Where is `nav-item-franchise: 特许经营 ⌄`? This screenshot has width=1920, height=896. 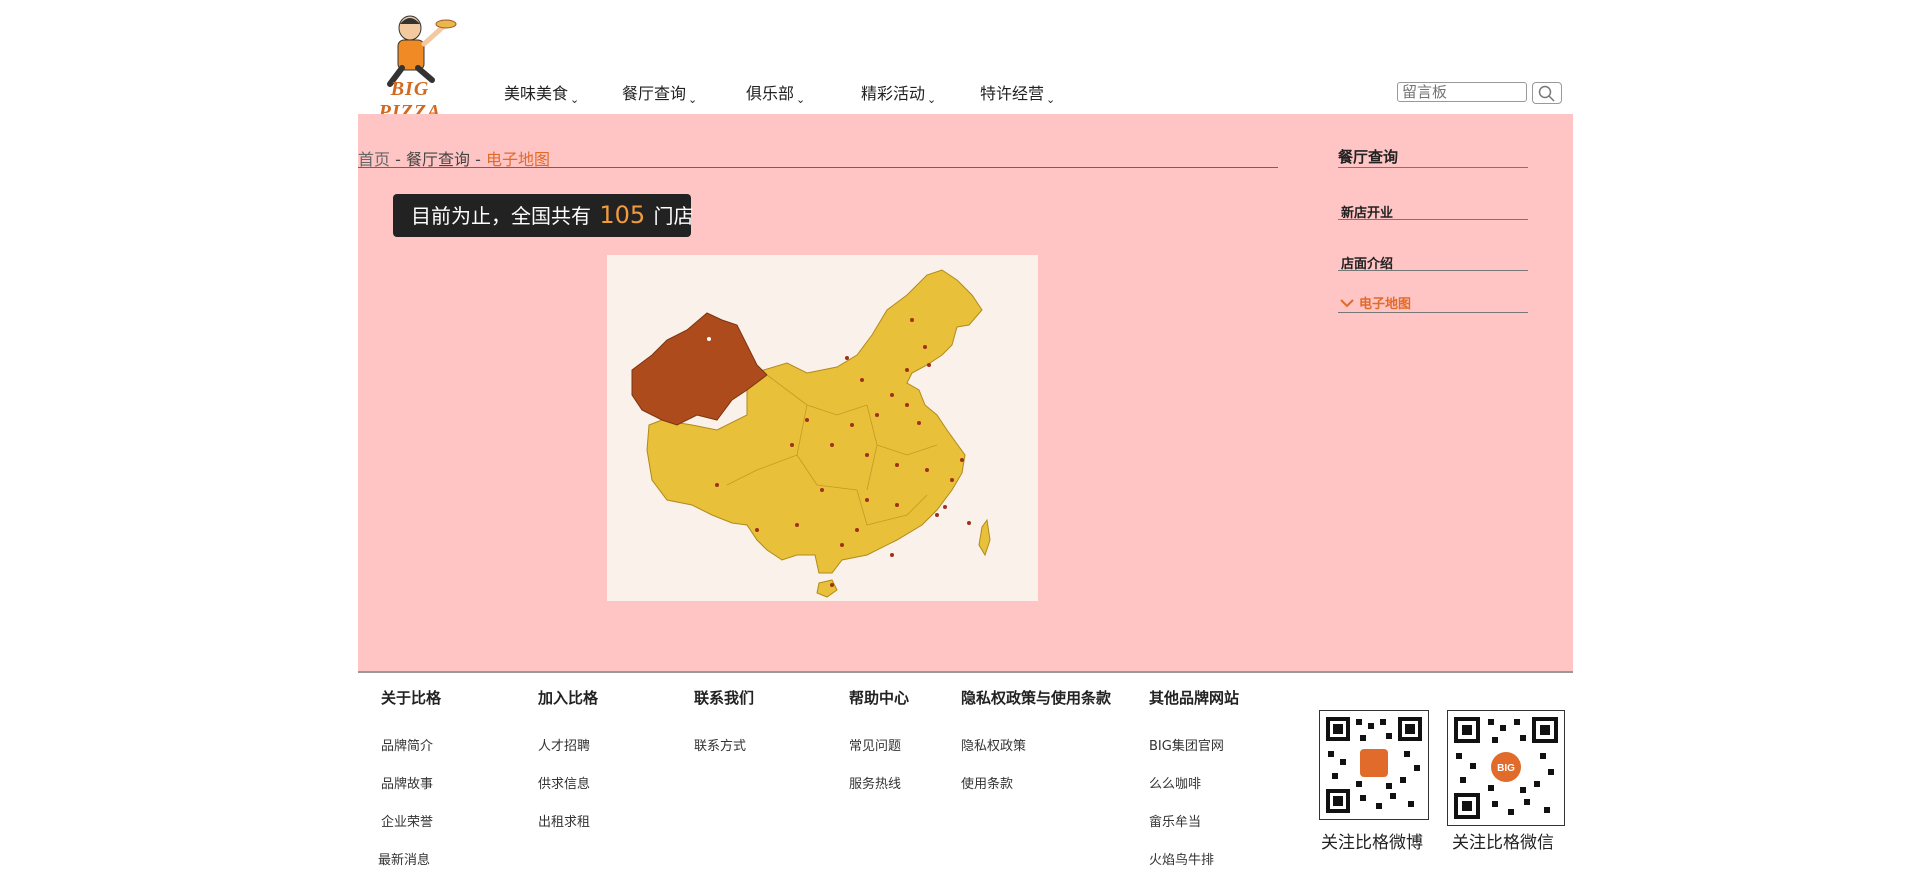 nav-item-franchise: 特许经营 ⌄ is located at coordinates (1018, 93).